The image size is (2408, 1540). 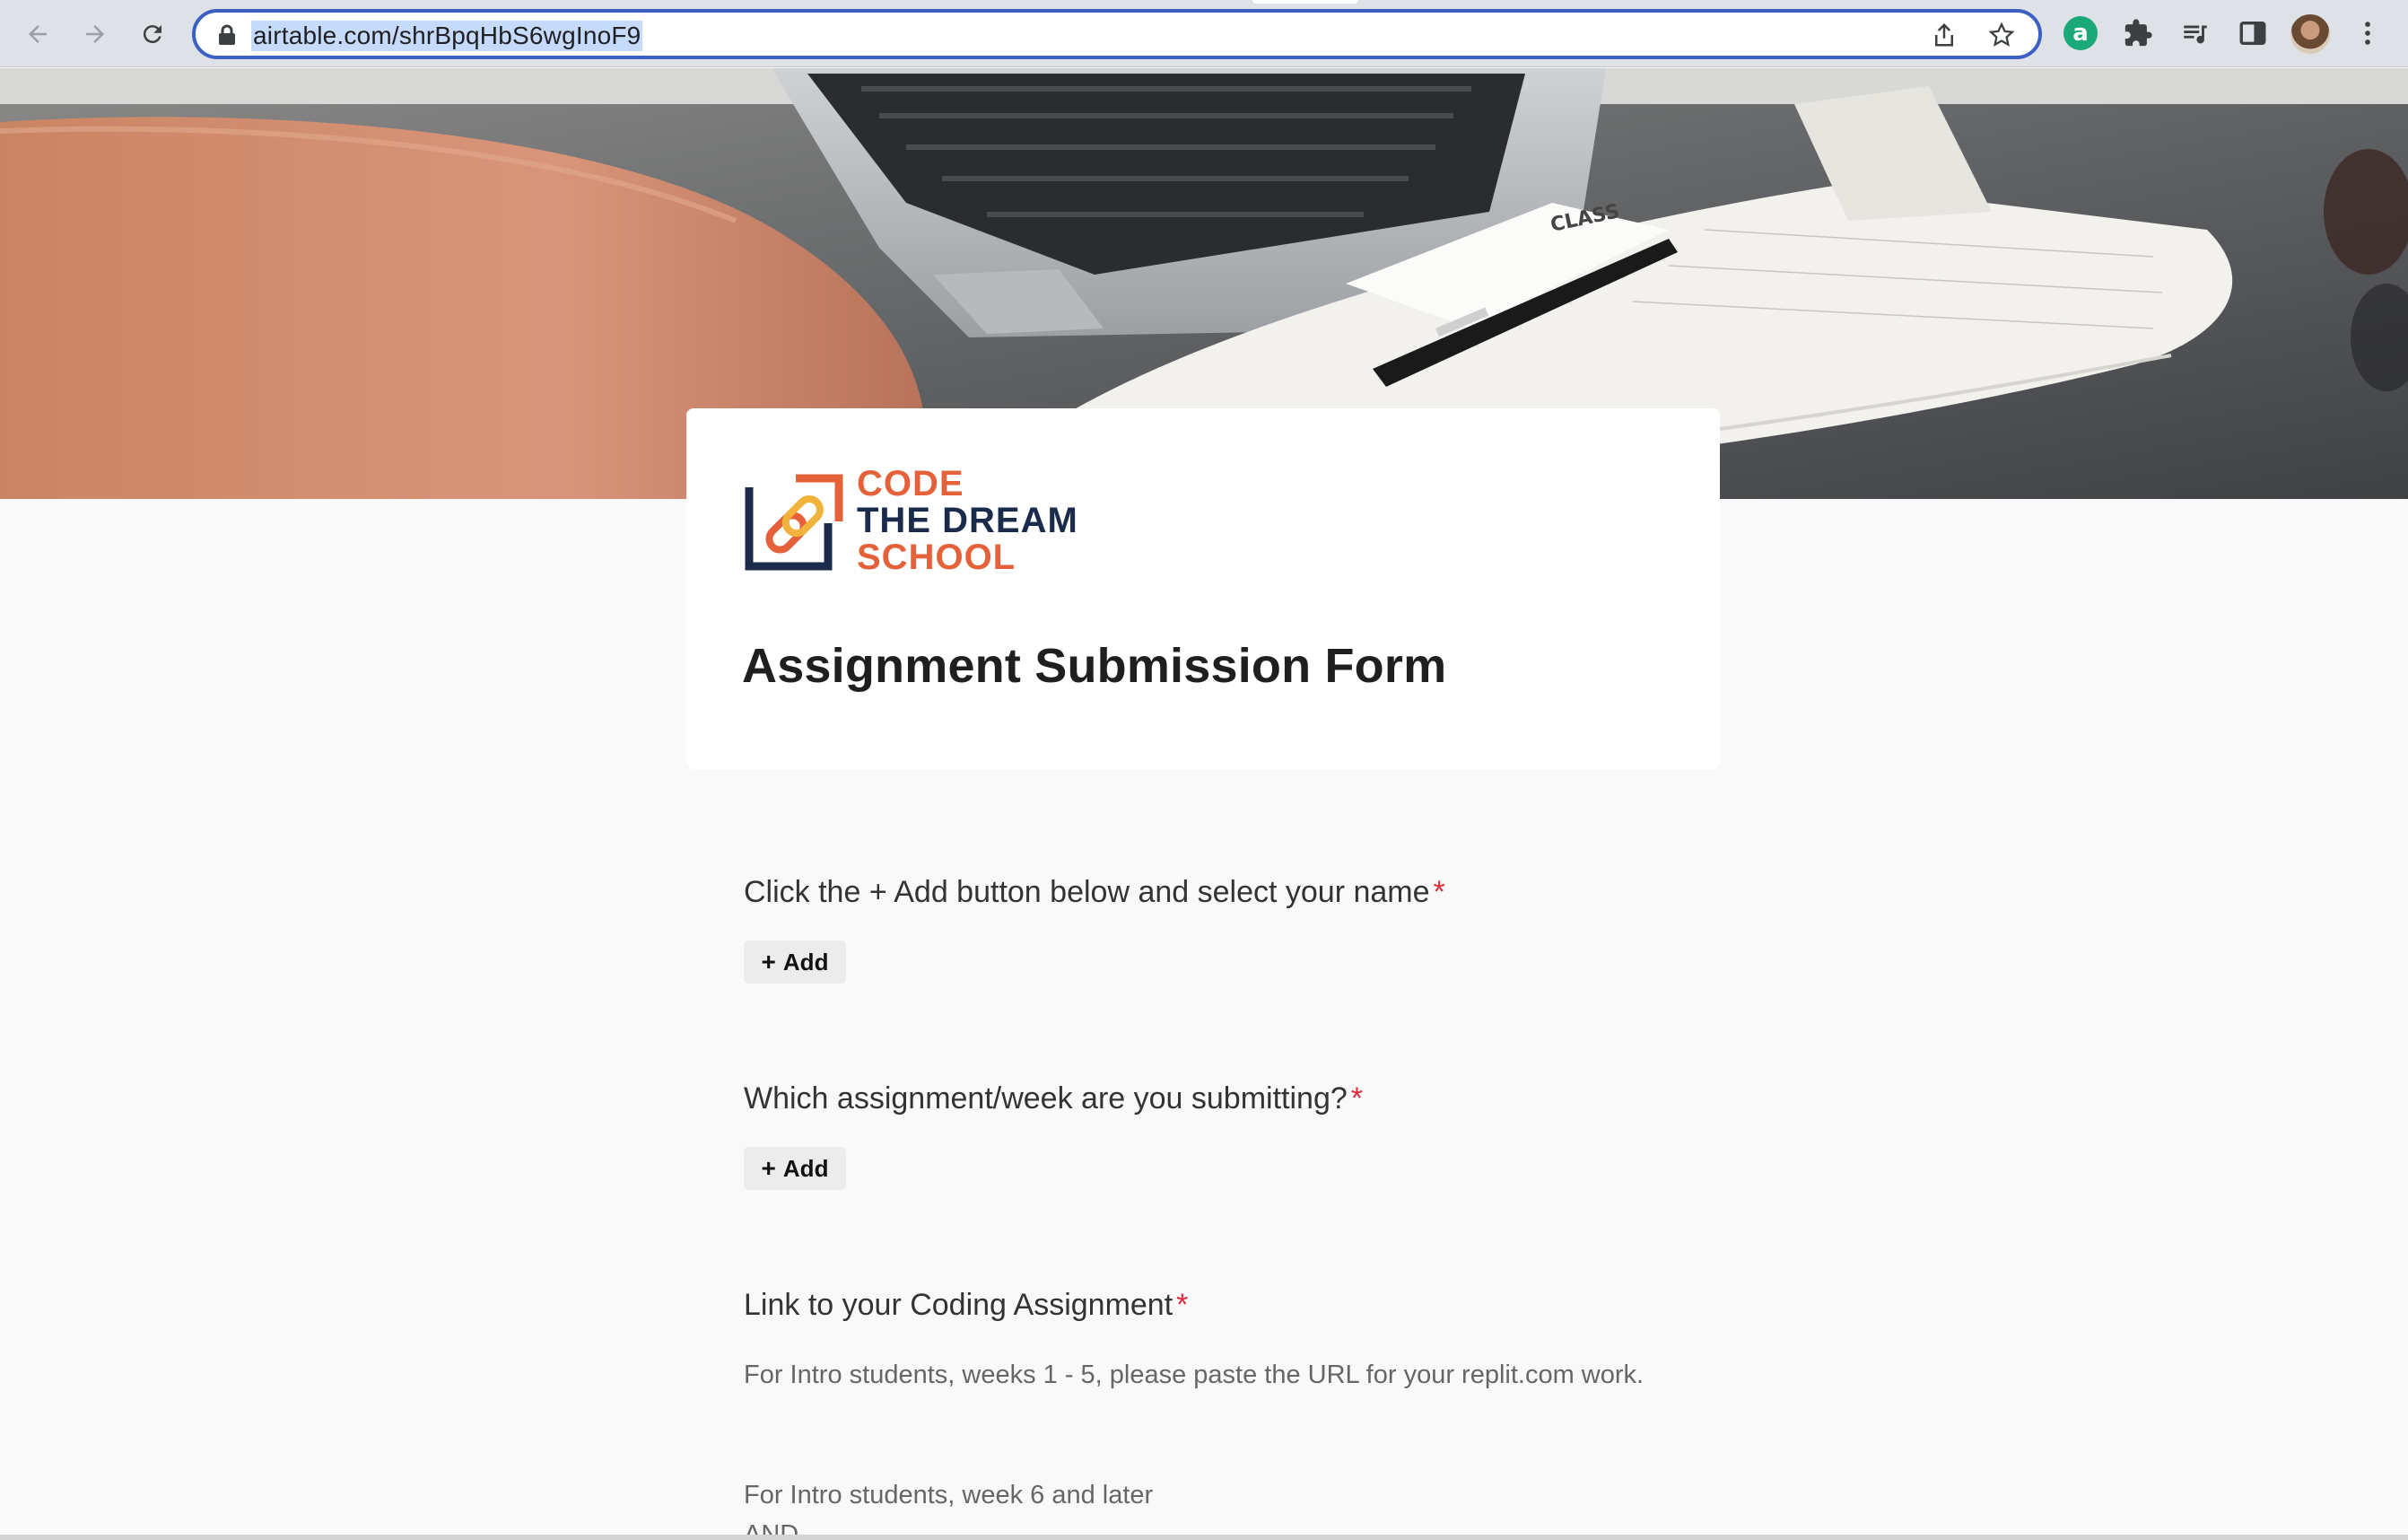 I want to click on forward-button, so click(x=95, y=34).